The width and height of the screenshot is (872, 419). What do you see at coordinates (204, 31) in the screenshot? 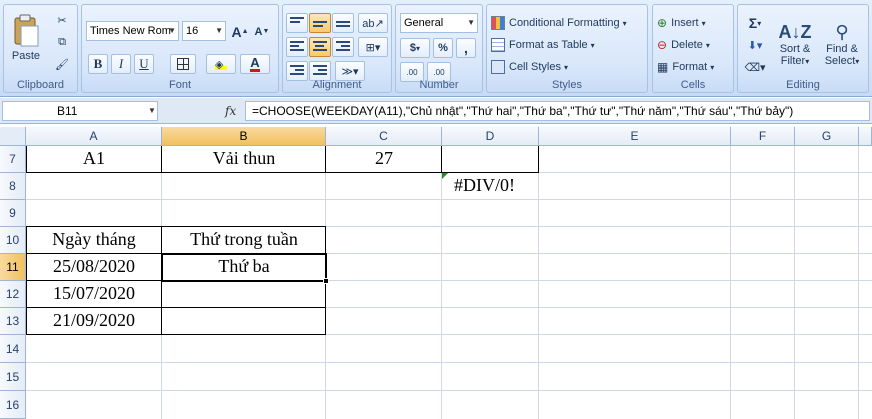
I see `font-size-select: 16 ▼` at bounding box center [204, 31].